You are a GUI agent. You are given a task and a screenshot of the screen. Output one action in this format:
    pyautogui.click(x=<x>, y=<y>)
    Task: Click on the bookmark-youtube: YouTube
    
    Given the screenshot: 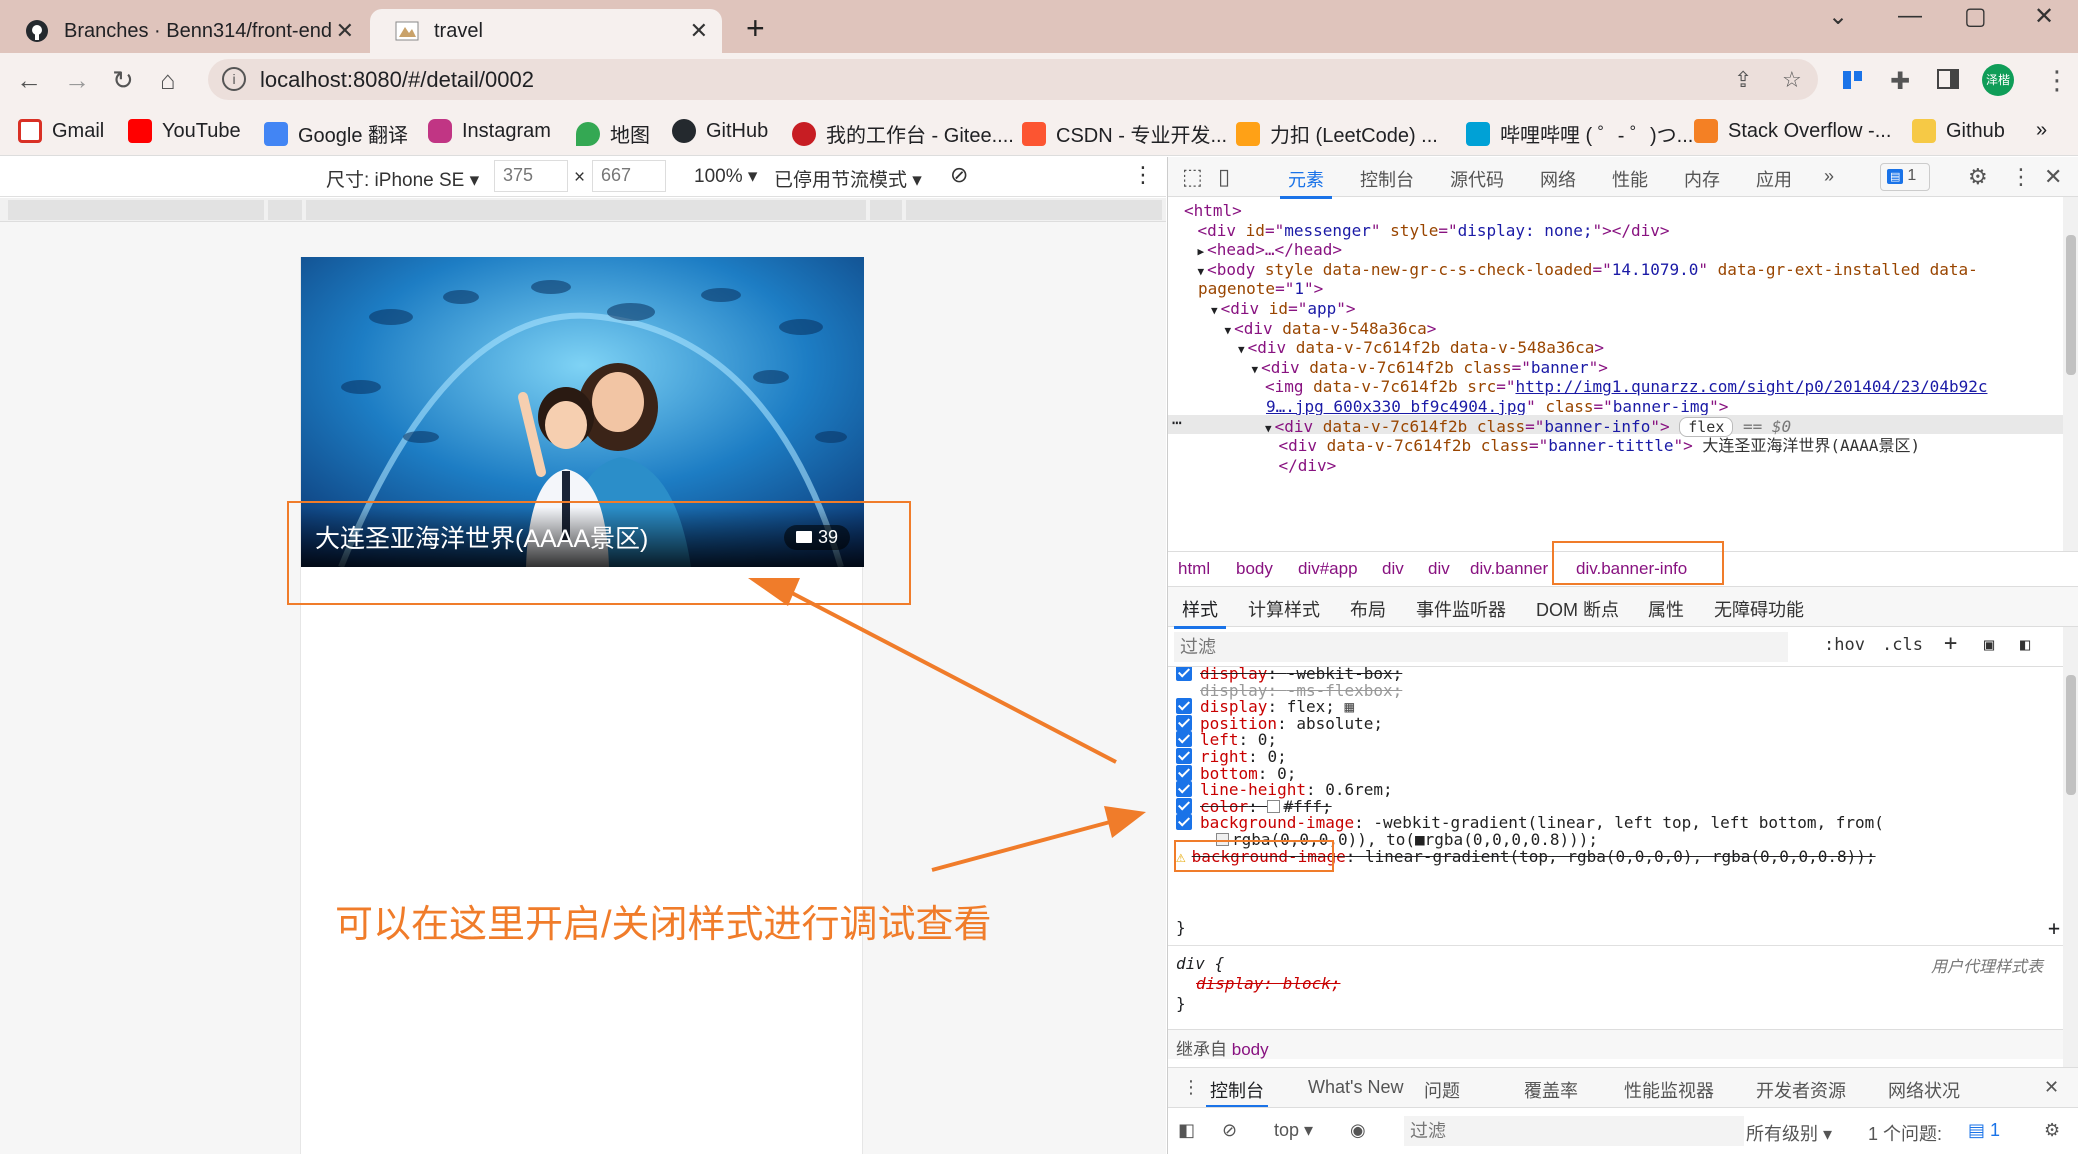 What is the action you would take?
    pyautogui.click(x=184, y=131)
    